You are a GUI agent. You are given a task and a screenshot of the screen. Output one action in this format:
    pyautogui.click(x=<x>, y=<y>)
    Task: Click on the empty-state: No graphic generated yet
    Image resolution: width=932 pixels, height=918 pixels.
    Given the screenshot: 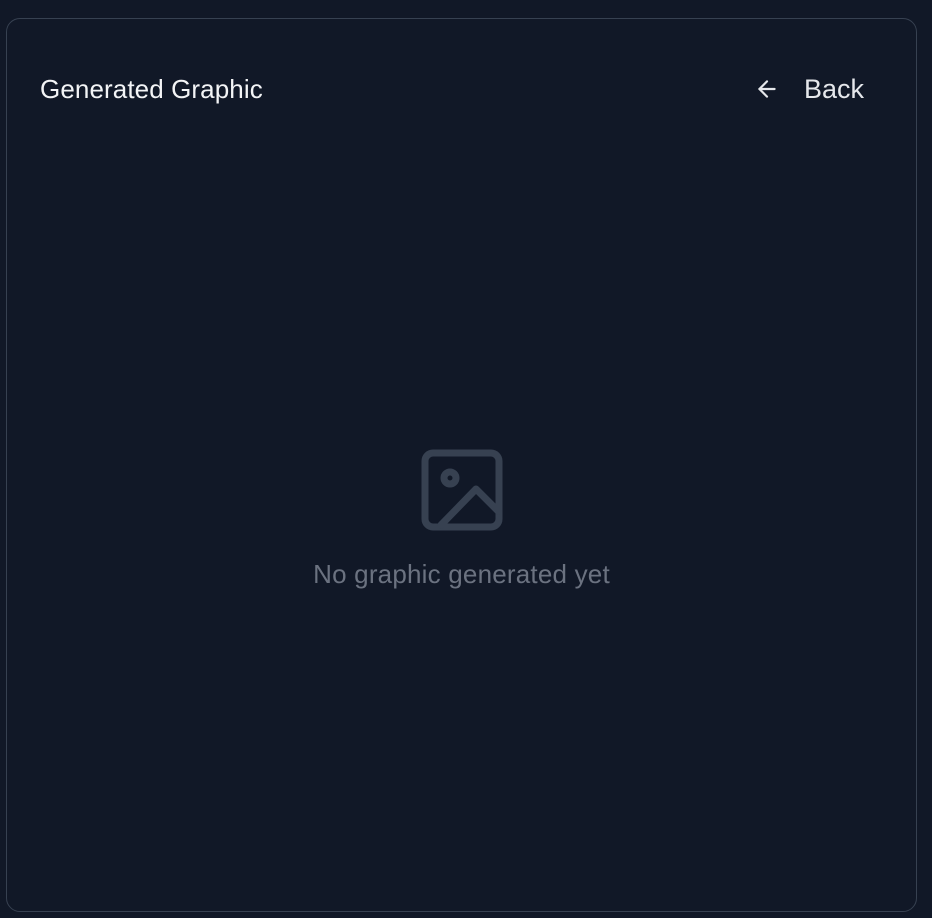 What is the action you would take?
    pyautogui.click(x=461, y=519)
    